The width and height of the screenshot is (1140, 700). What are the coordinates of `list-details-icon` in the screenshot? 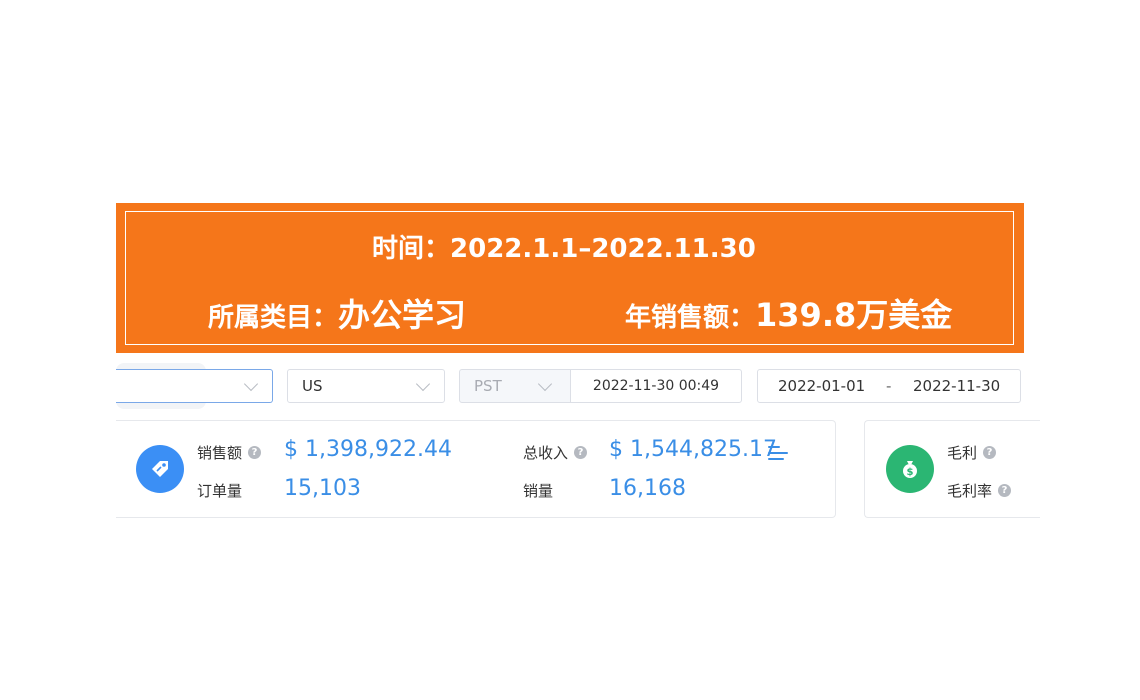 It's located at (778, 453).